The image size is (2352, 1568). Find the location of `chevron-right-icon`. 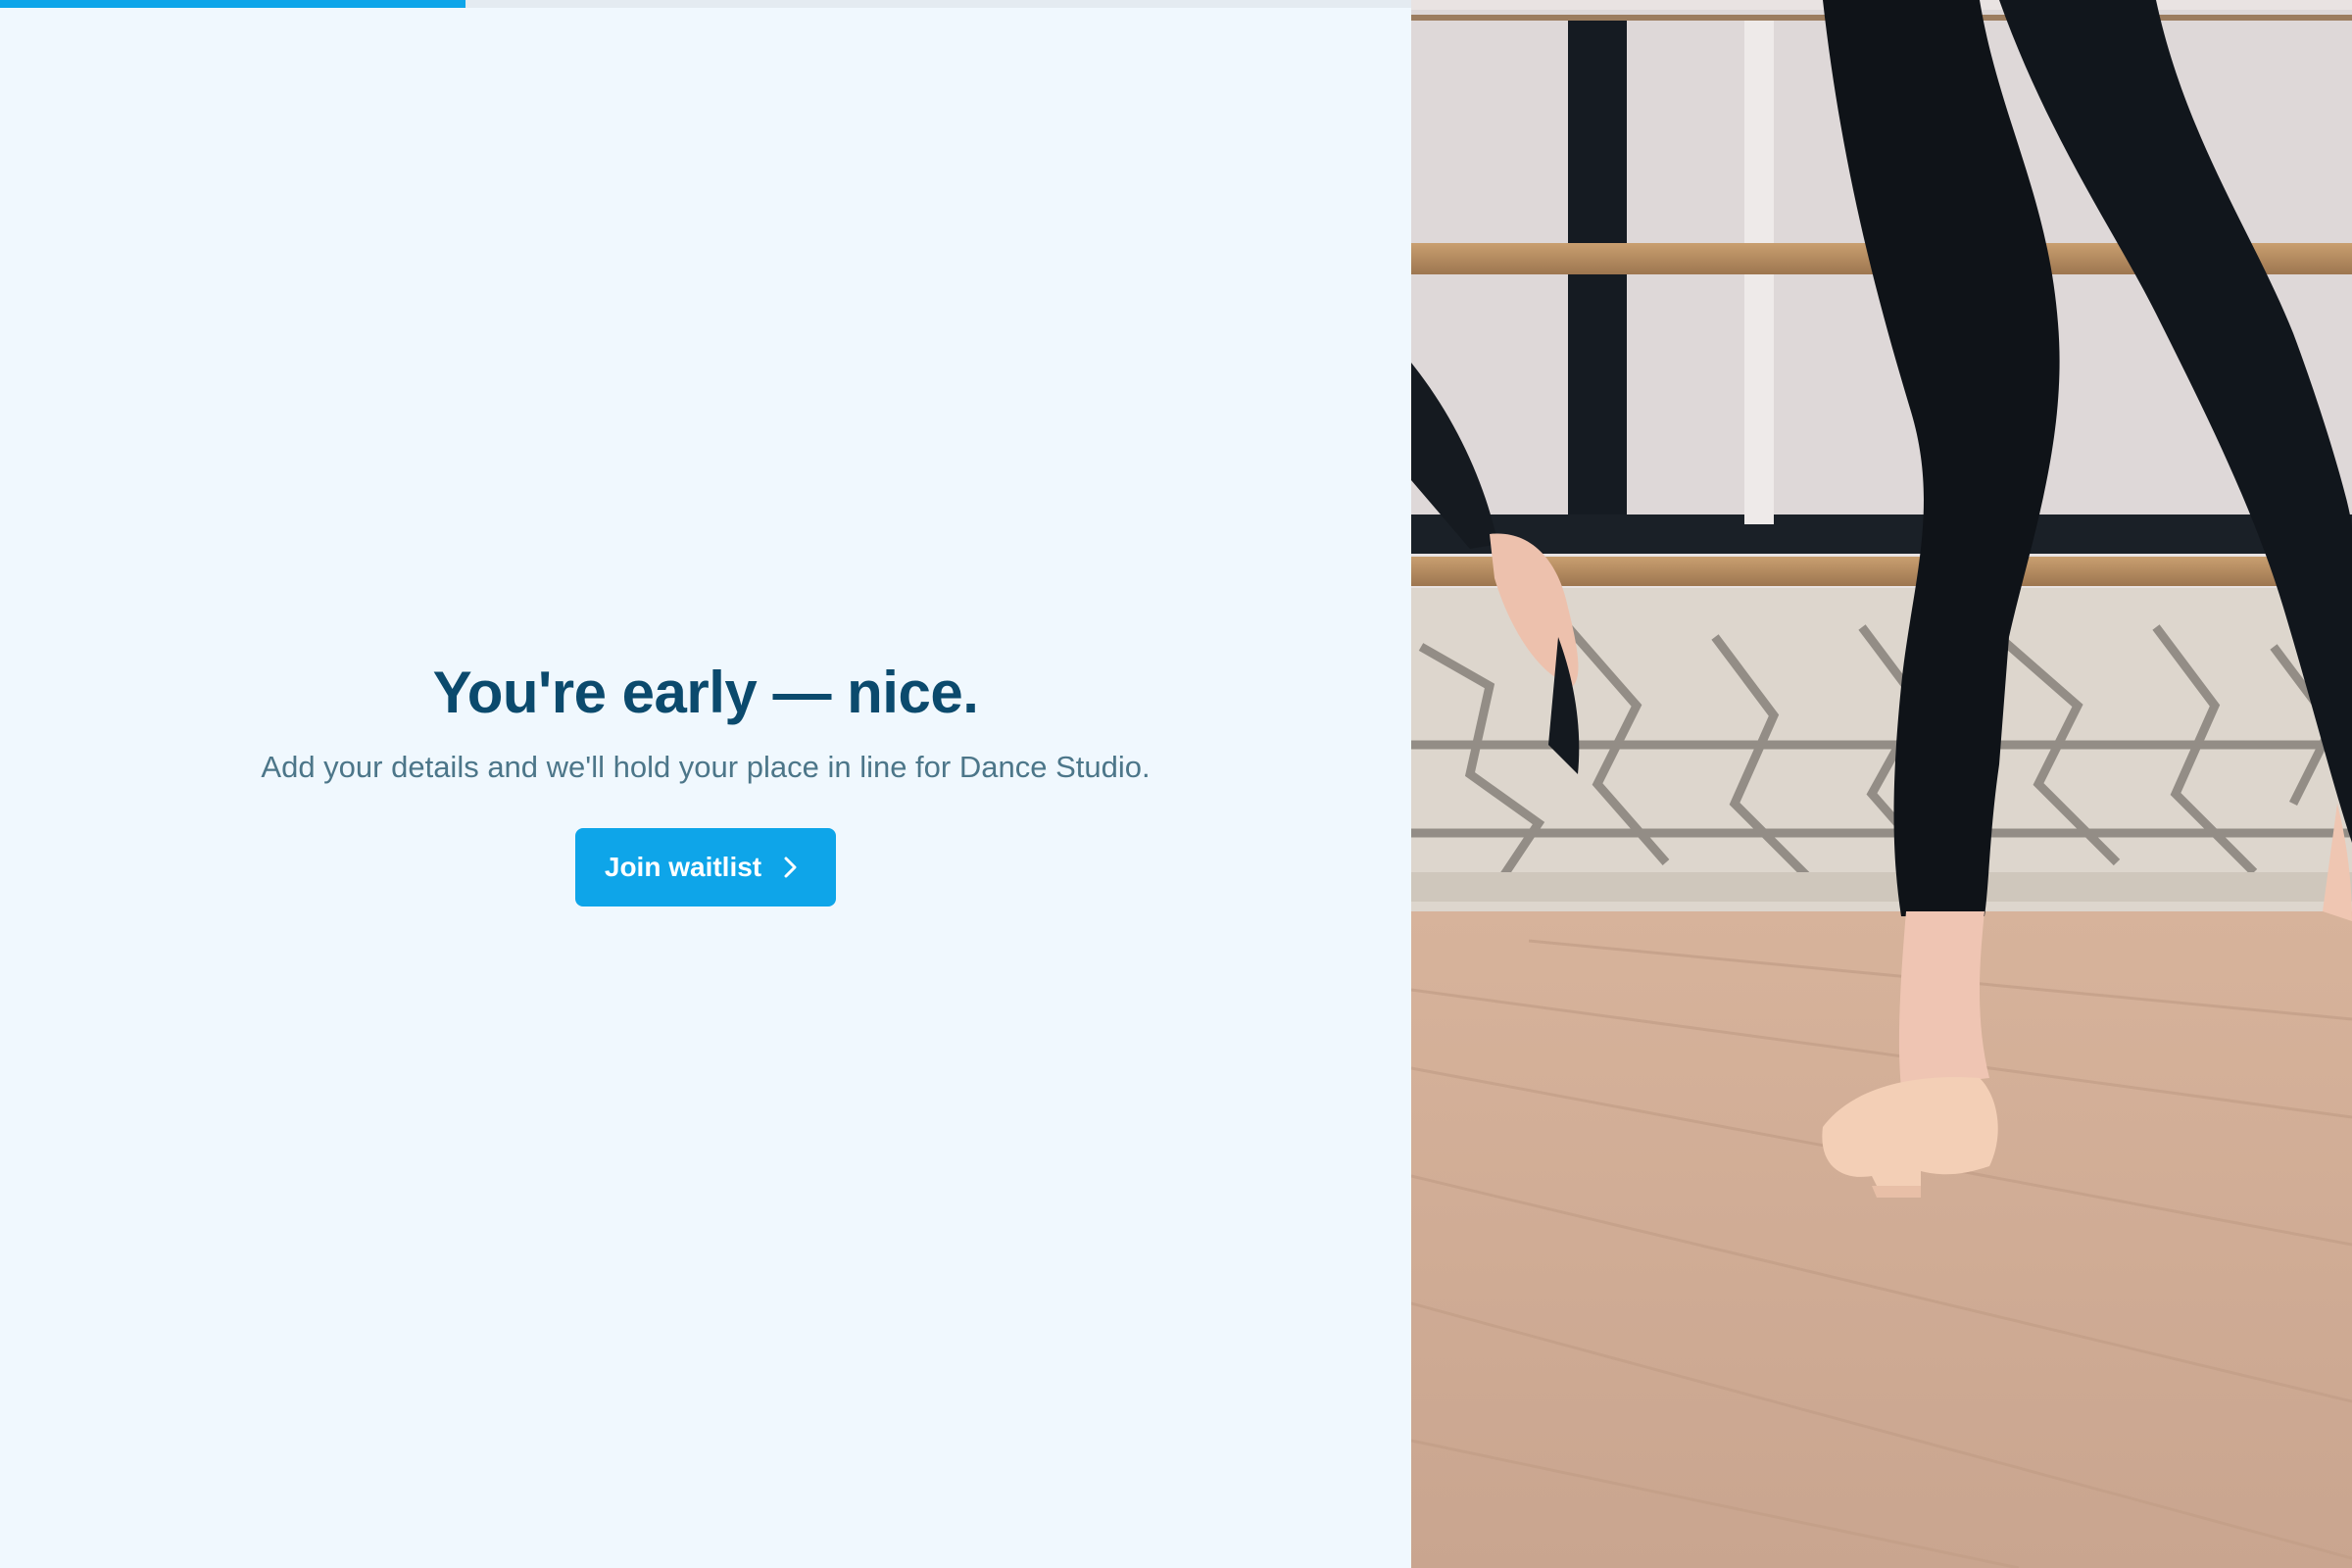

chevron-right-icon is located at coordinates (791, 867).